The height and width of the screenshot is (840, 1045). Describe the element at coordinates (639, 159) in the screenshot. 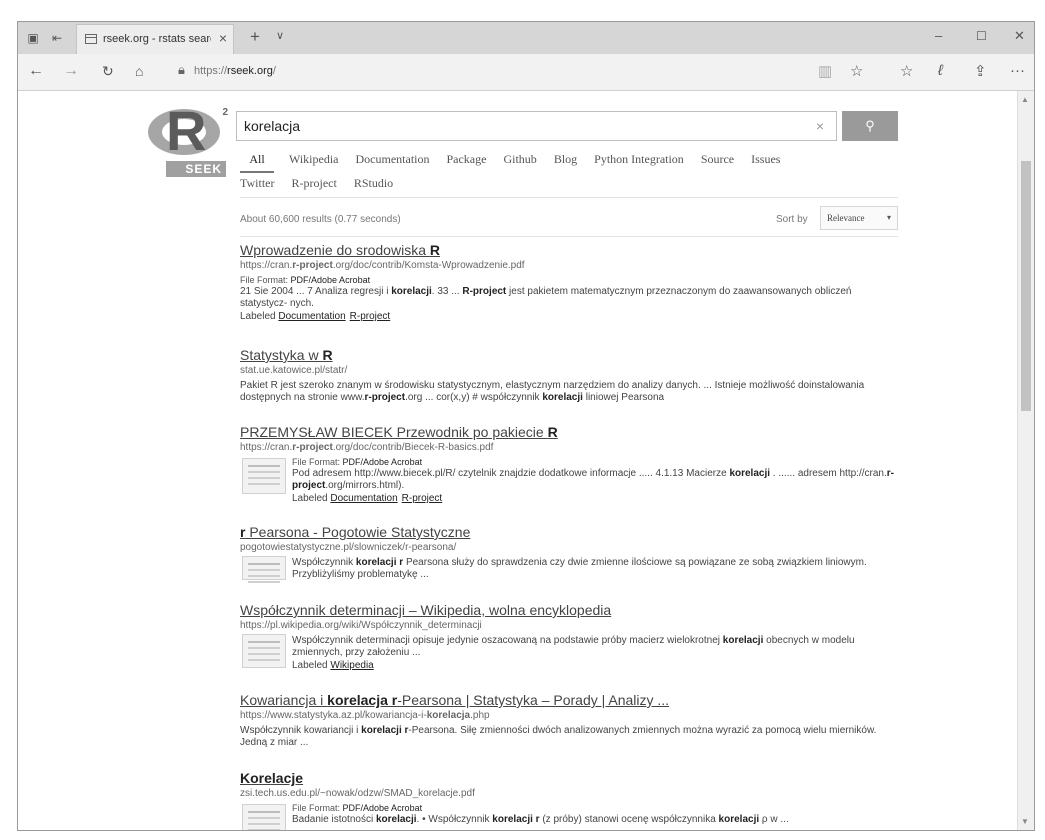

I see `tab-python-integration: Python Integration` at that location.